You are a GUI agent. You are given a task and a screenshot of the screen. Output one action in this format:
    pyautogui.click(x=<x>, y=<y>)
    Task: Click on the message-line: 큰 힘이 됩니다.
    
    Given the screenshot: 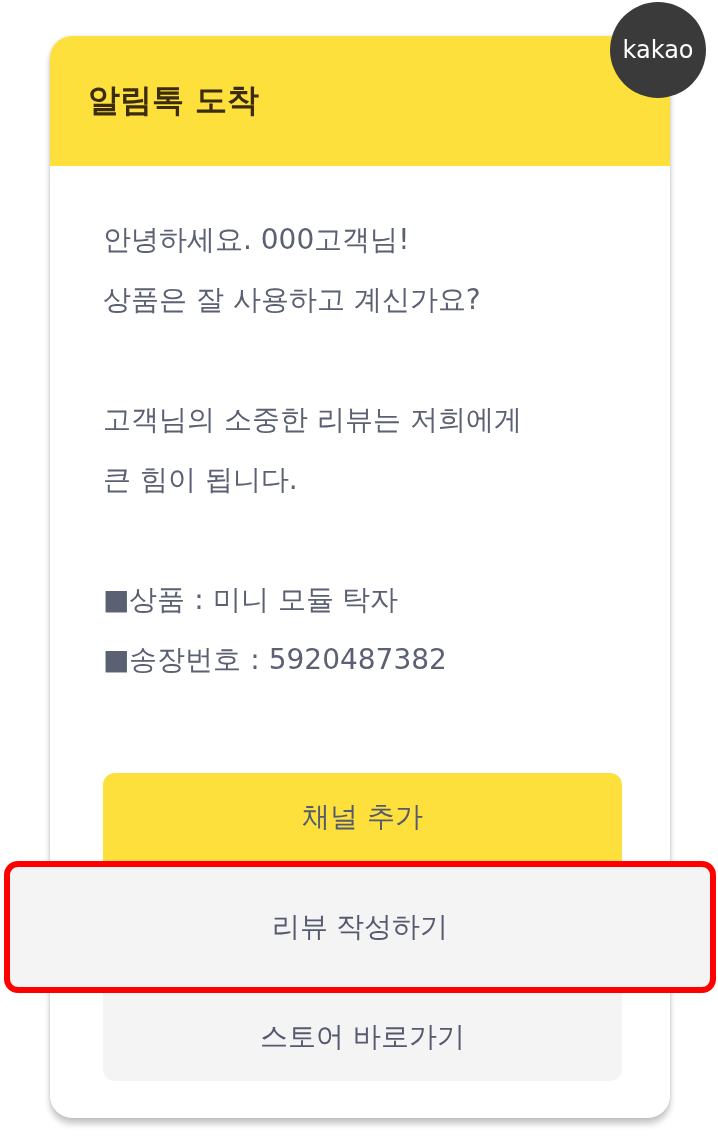 What is the action you would take?
    pyautogui.click(x=201, y=480)
    